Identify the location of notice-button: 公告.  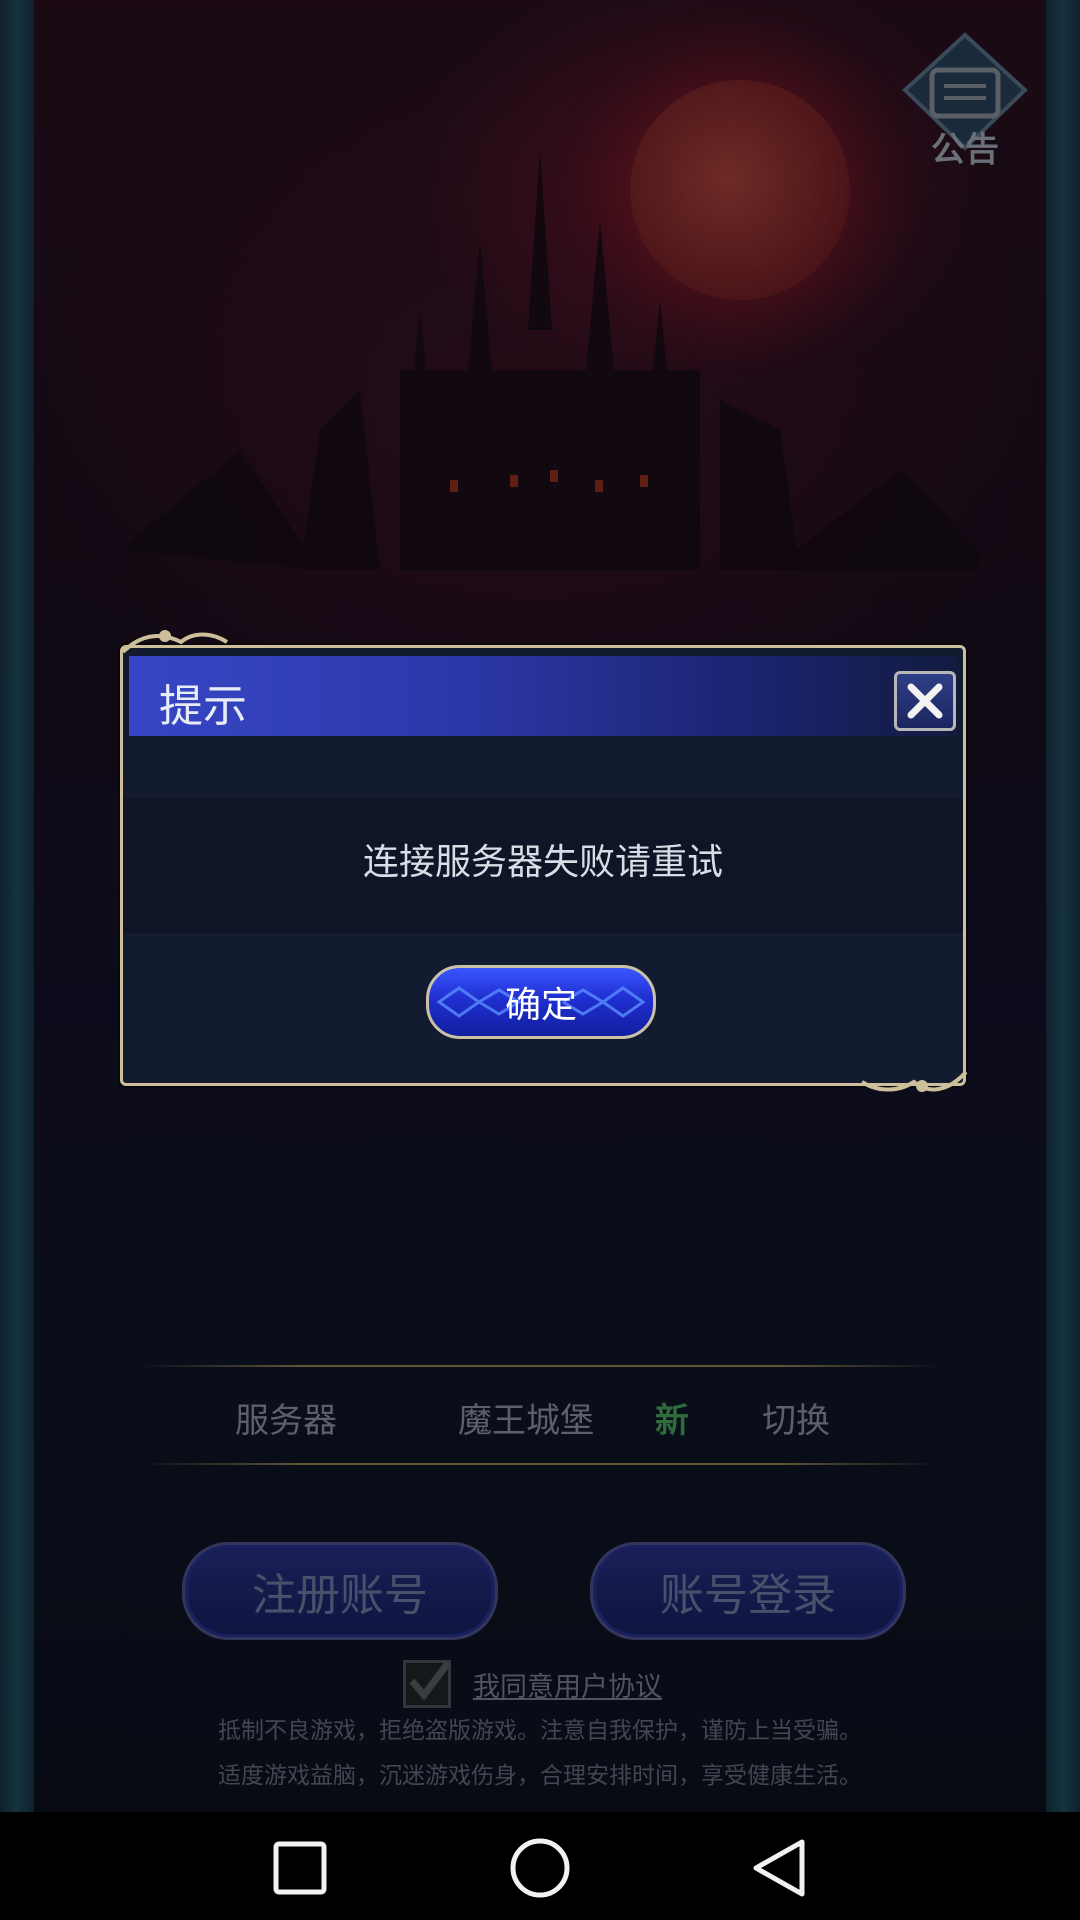
(965, 100).